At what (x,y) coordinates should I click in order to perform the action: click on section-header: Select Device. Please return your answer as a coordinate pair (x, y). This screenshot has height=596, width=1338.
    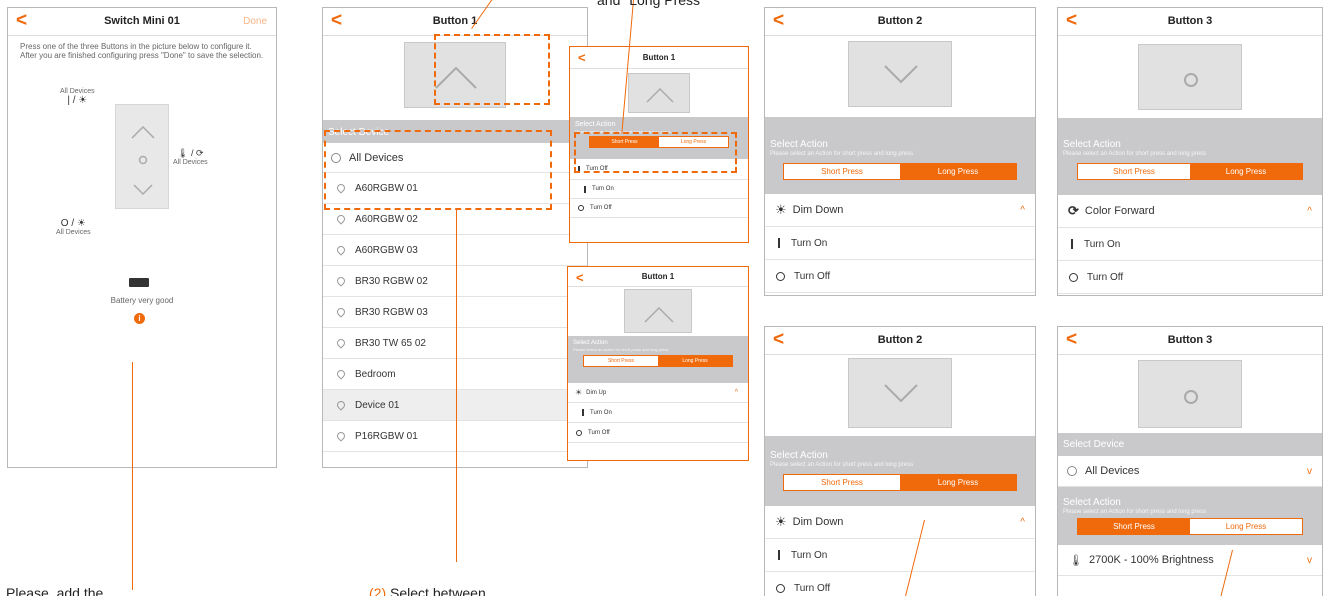
    Looking at the image, I should click on (1190, 444).